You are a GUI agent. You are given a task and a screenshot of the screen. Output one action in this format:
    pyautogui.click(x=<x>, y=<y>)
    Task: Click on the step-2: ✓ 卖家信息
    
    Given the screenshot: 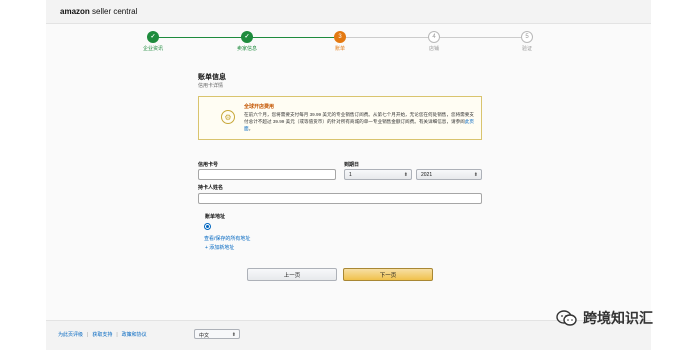 What is the action you would take?
    pyautogui.click(x=247, y=41)
    